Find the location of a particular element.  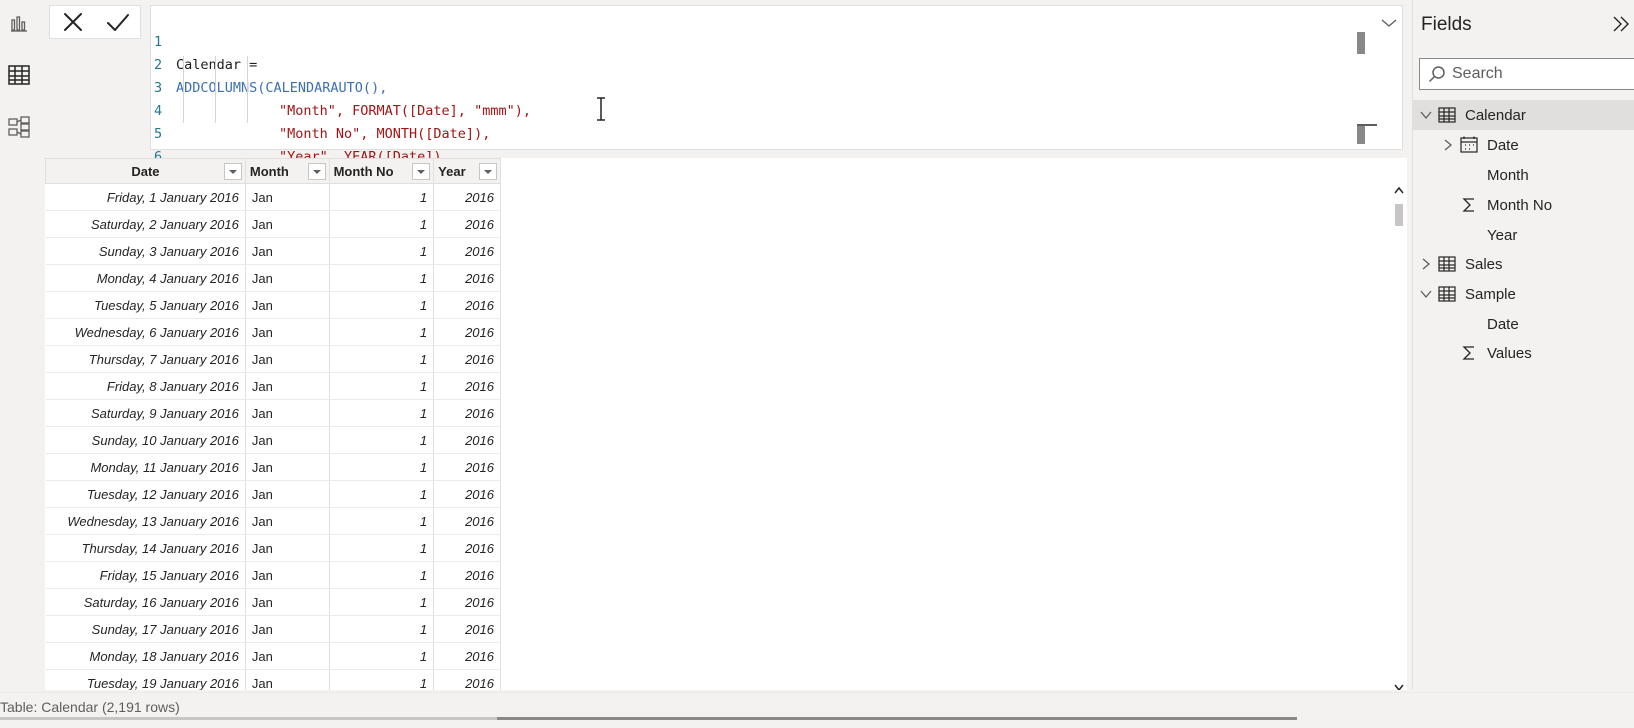

tree-item-sales: Sales is located at coordinates (1523, 264).